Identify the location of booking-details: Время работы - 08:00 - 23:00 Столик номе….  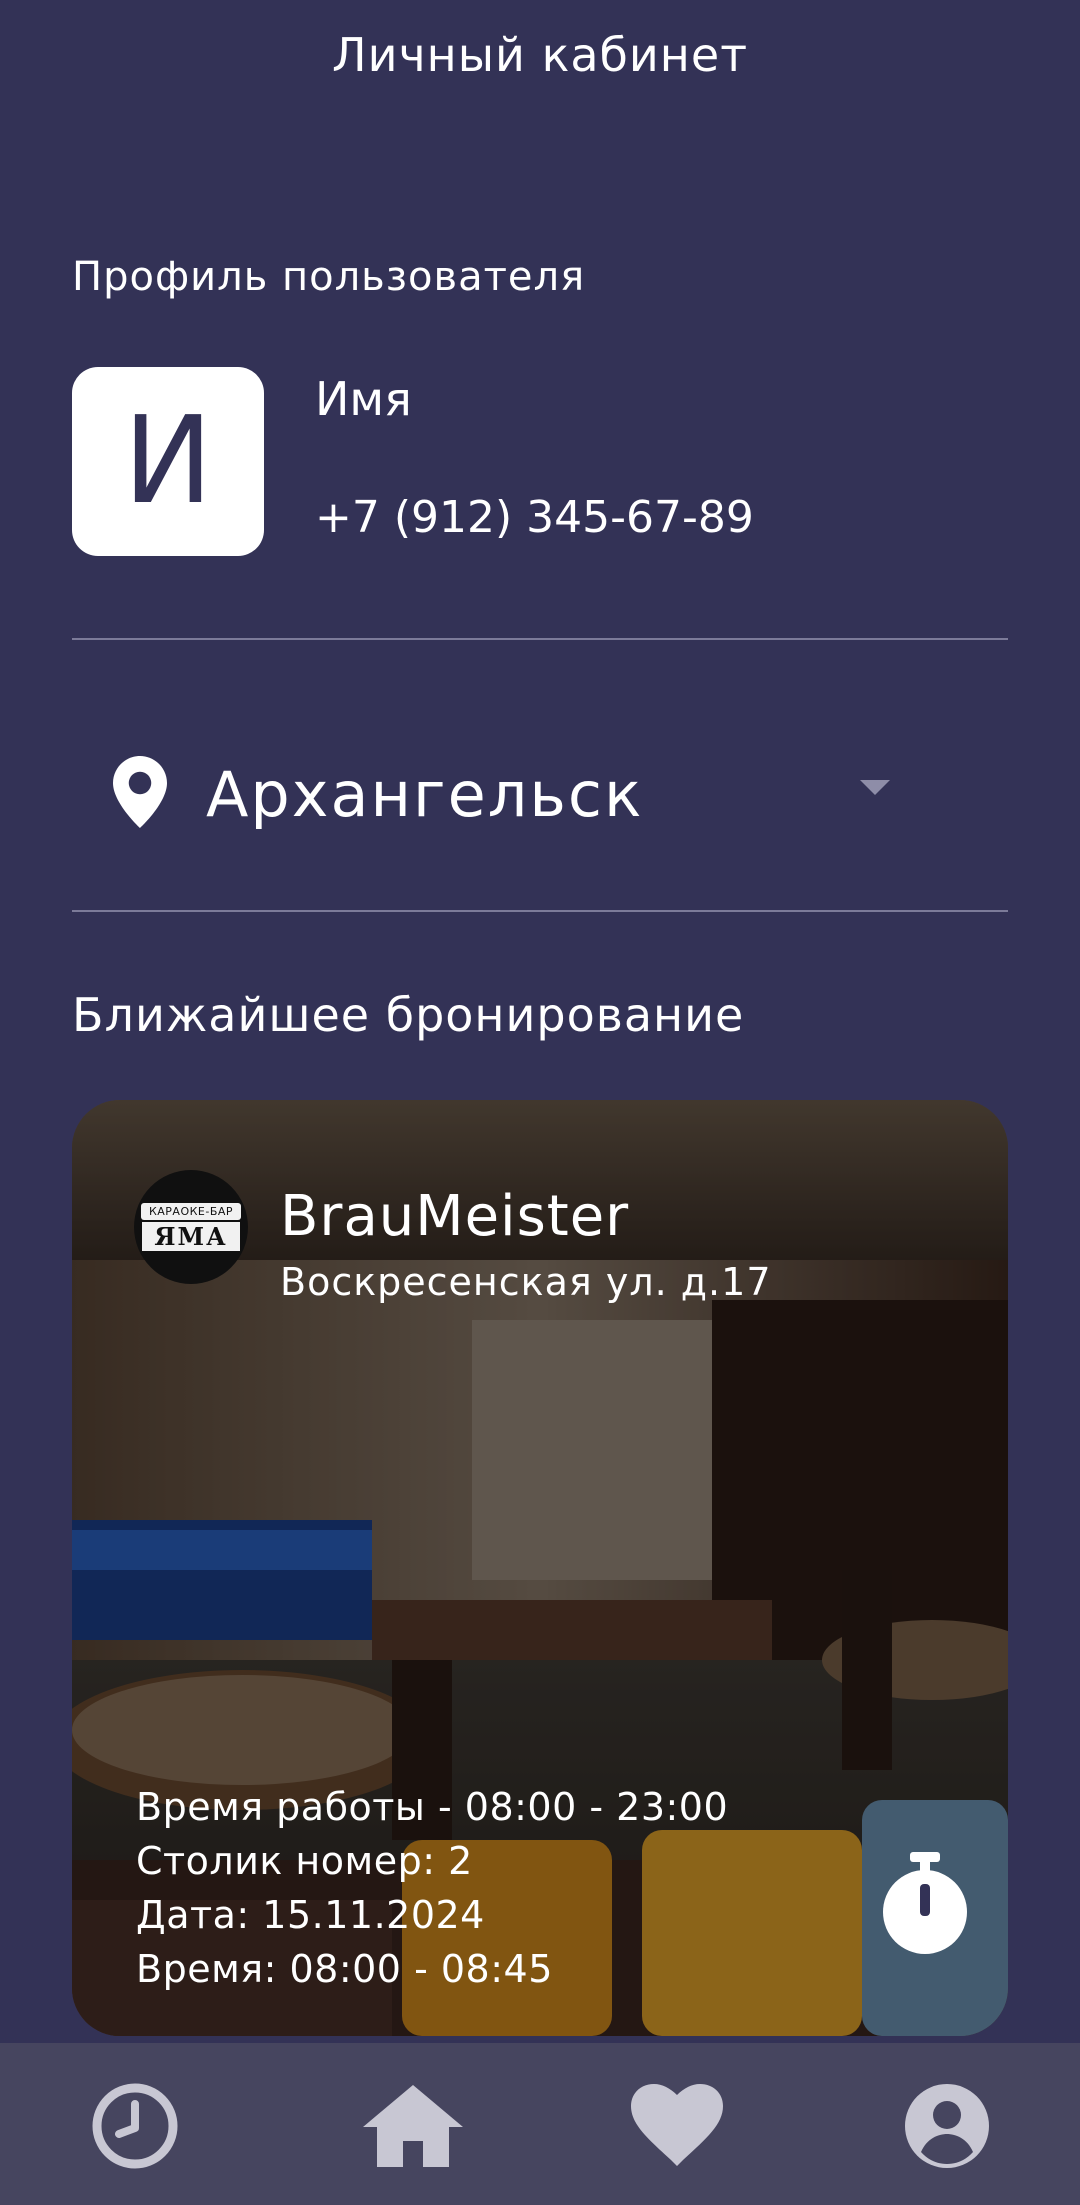
(432, 1888).